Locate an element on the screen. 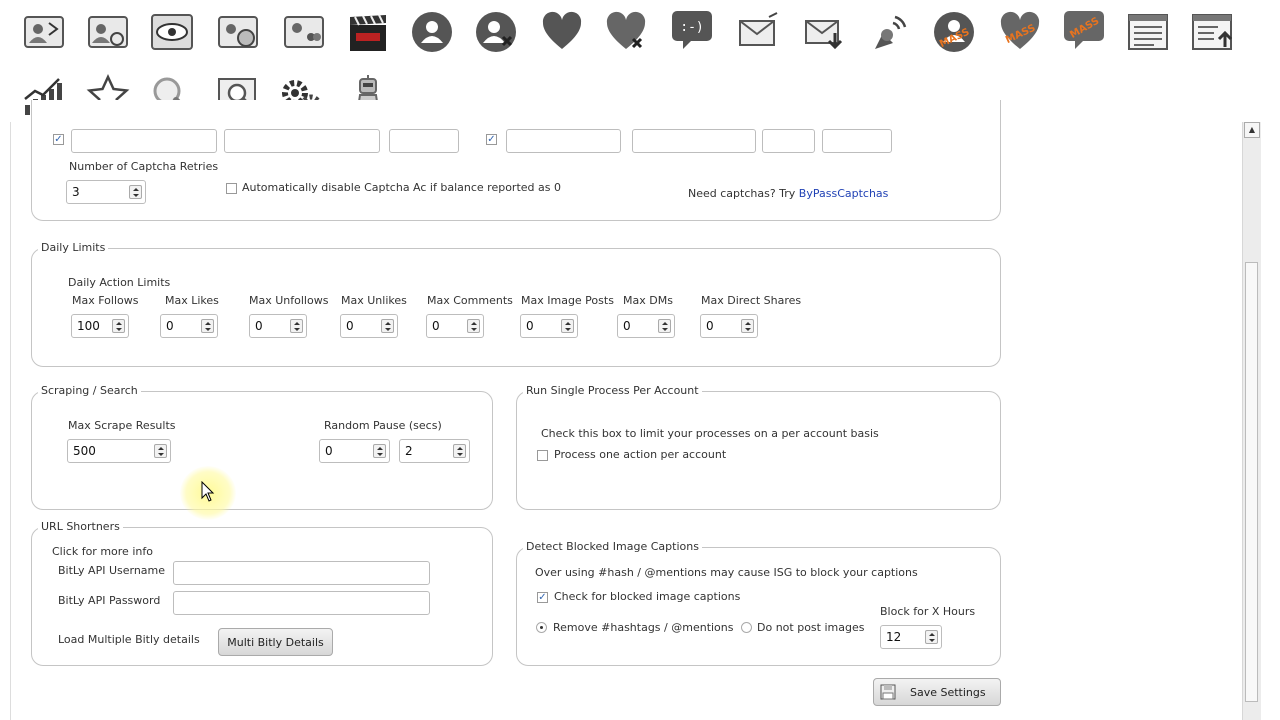 The height and width of the screenshot is (720, 1280). max-likes-stepper: 0 is located at coordinates (189, 326).